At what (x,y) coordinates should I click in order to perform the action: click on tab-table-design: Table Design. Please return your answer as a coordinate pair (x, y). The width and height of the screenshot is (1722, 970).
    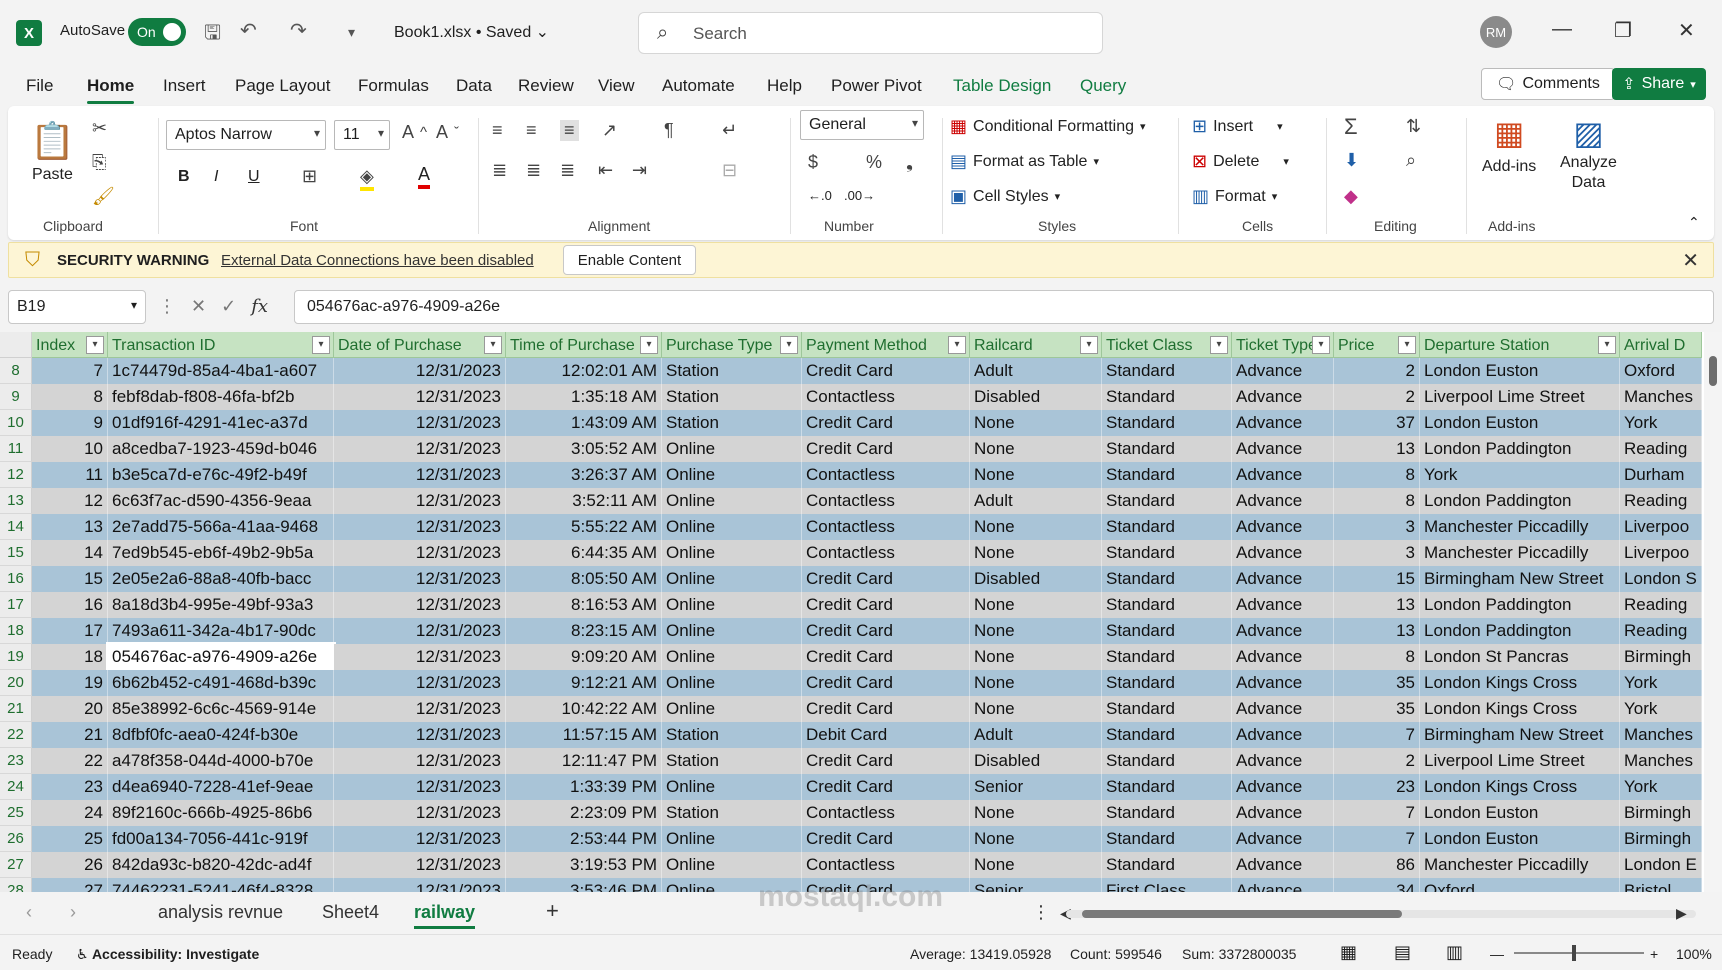
    Looking at the image, I should click on (1002, 86).